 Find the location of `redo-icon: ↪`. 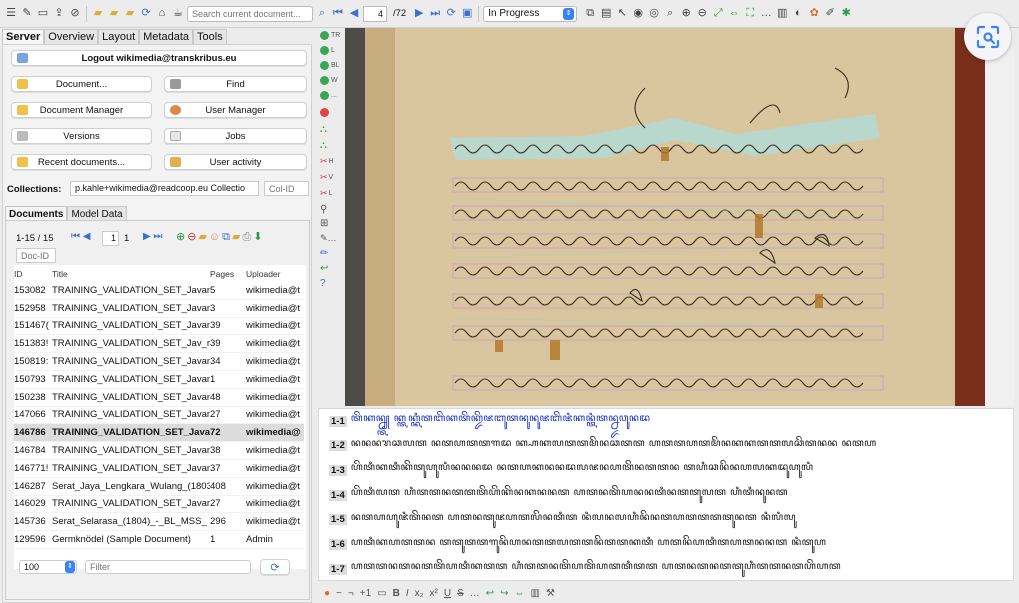

redo-icon: ↪ is located at coordinates (504, 593).